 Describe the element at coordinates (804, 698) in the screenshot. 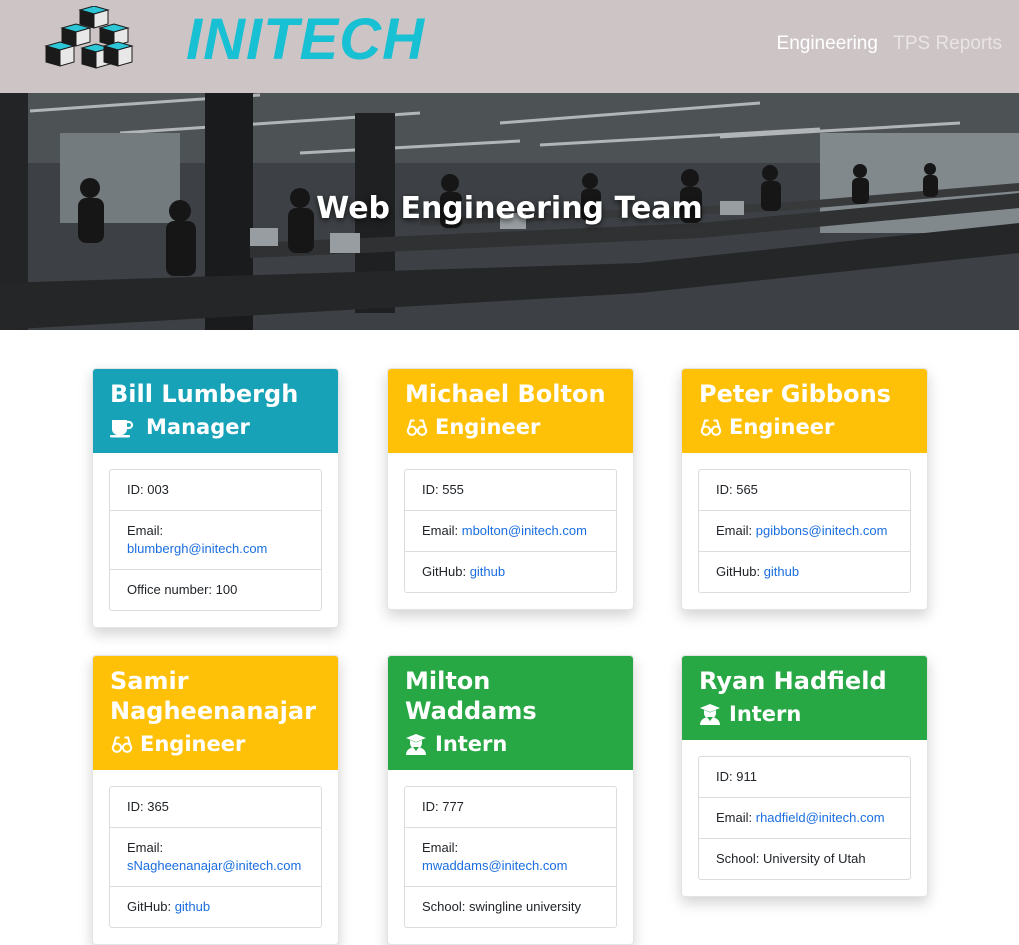

I see `card-header: Ryan Hadfield Intern` at that location.